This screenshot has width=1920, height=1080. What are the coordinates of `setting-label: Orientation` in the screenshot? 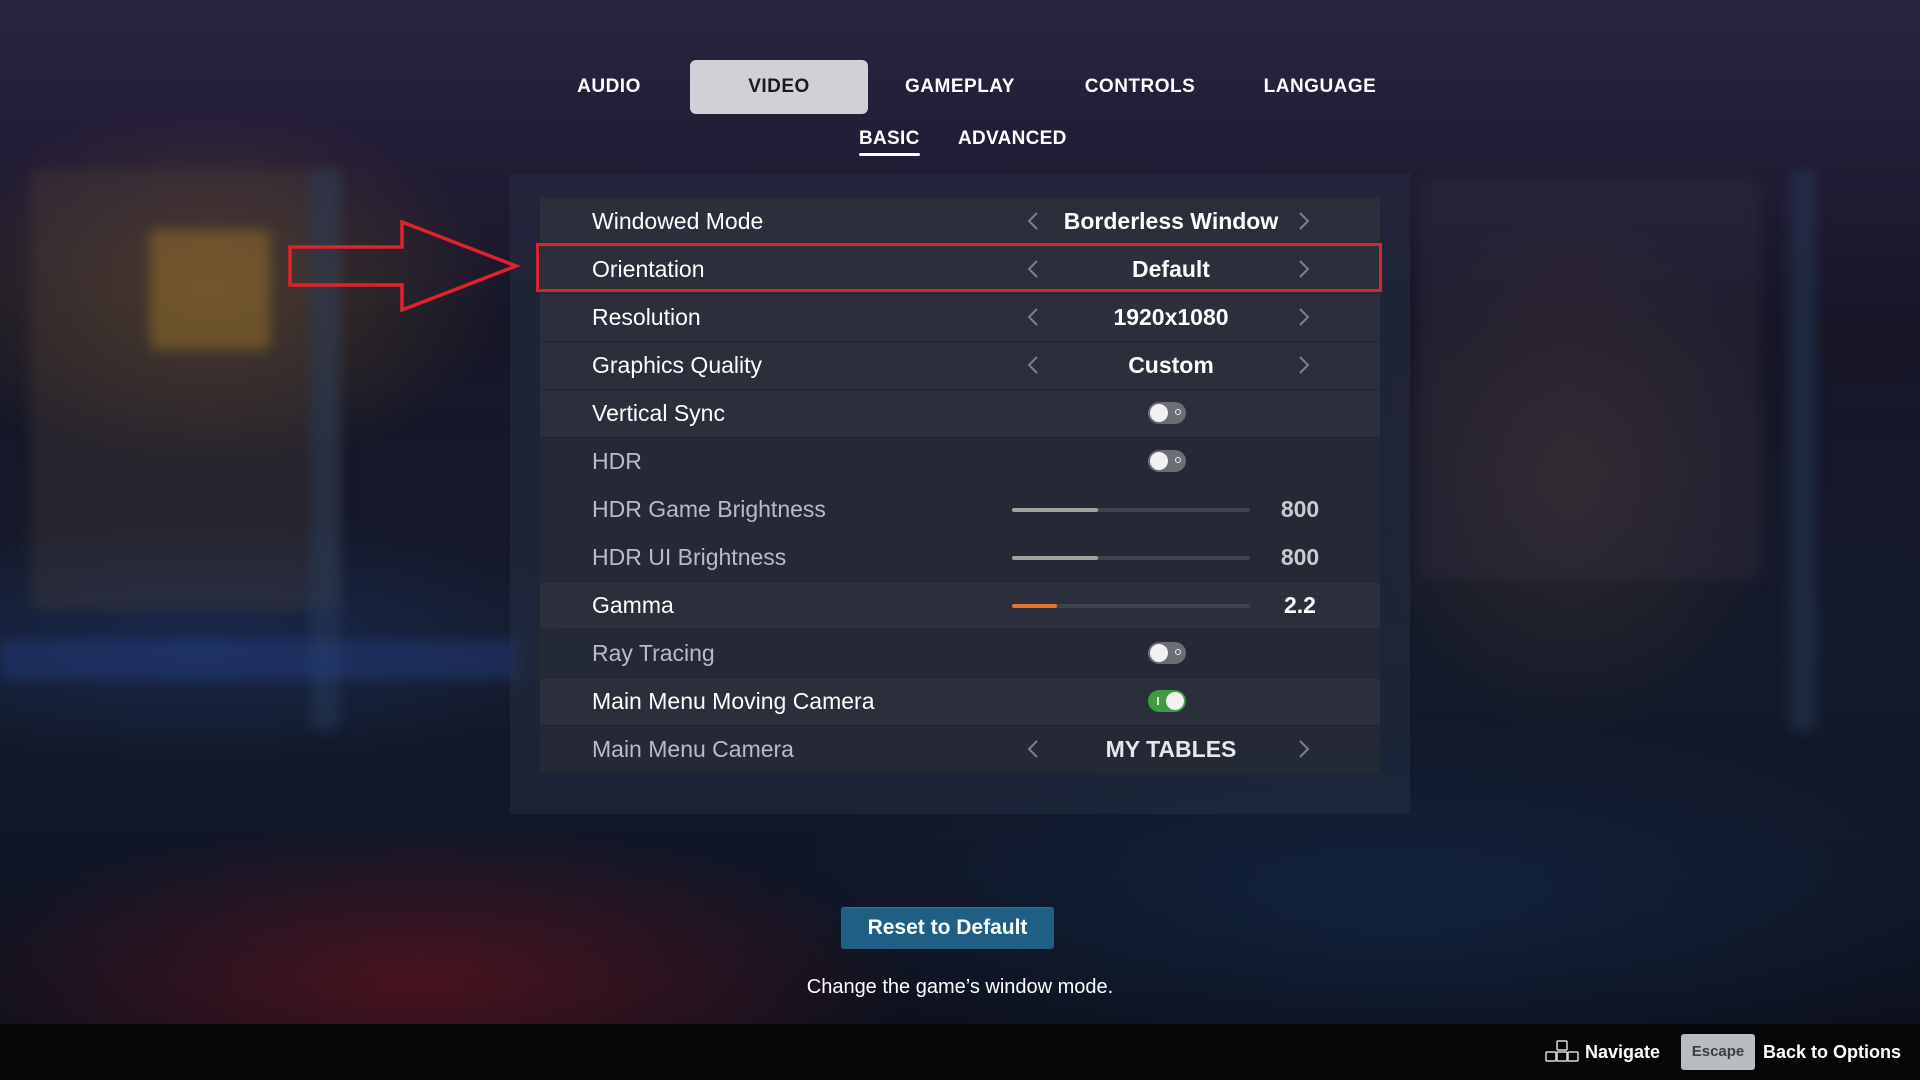 It's located at (648, 269).